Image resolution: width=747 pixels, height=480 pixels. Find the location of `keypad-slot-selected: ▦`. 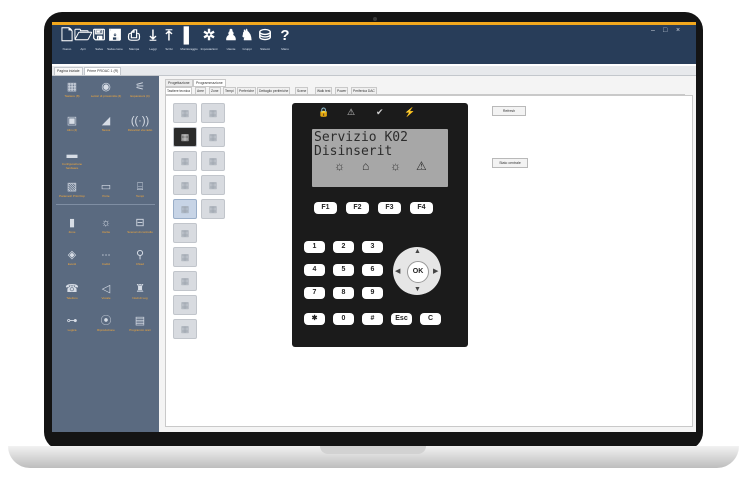

keypad-slot-selected: ▦ is located at coordinates (185, 137).